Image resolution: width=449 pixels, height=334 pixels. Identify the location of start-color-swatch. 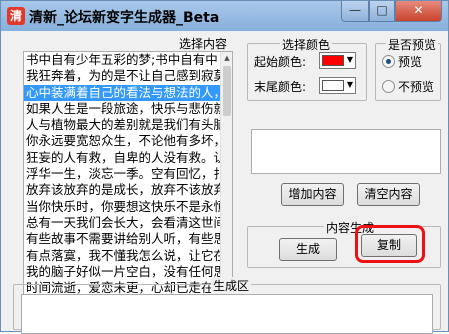
(333, 60).